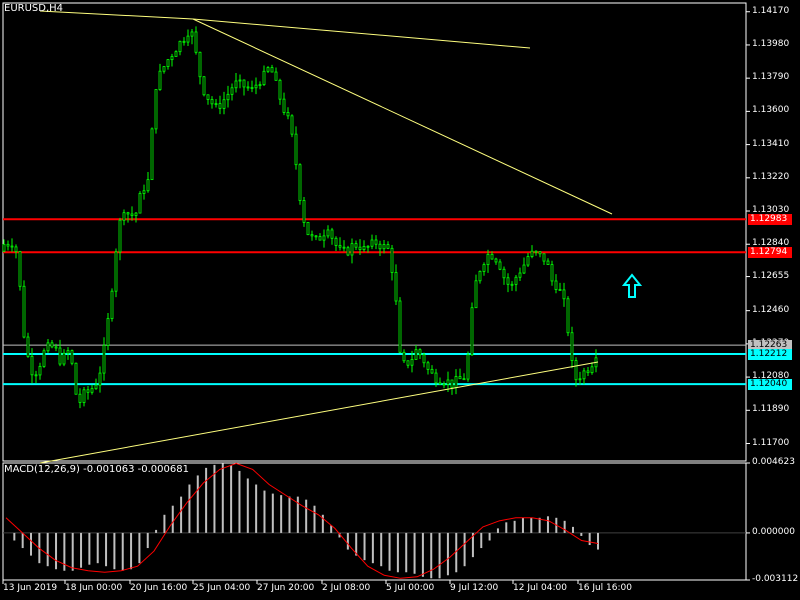 Image resolution: width=800 pixels, height=600 pixels. What do you see at coordinates (770, 384) in the screenshot?
I see `price-tag: 1.12040` at bounding box center [770, 384].